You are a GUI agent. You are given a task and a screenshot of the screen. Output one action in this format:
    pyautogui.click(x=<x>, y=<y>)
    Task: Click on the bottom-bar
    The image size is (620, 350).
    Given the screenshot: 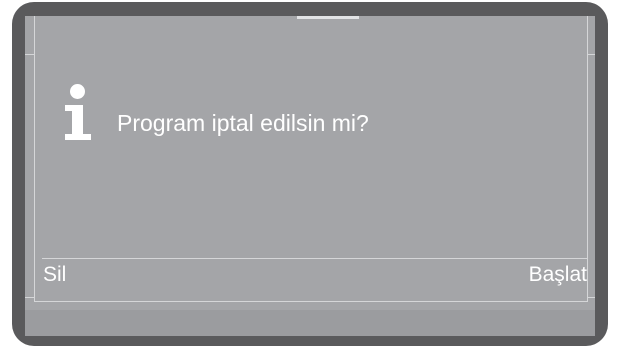 What is the action you would take?
    pyautogui.click(x=310, y=323)
    